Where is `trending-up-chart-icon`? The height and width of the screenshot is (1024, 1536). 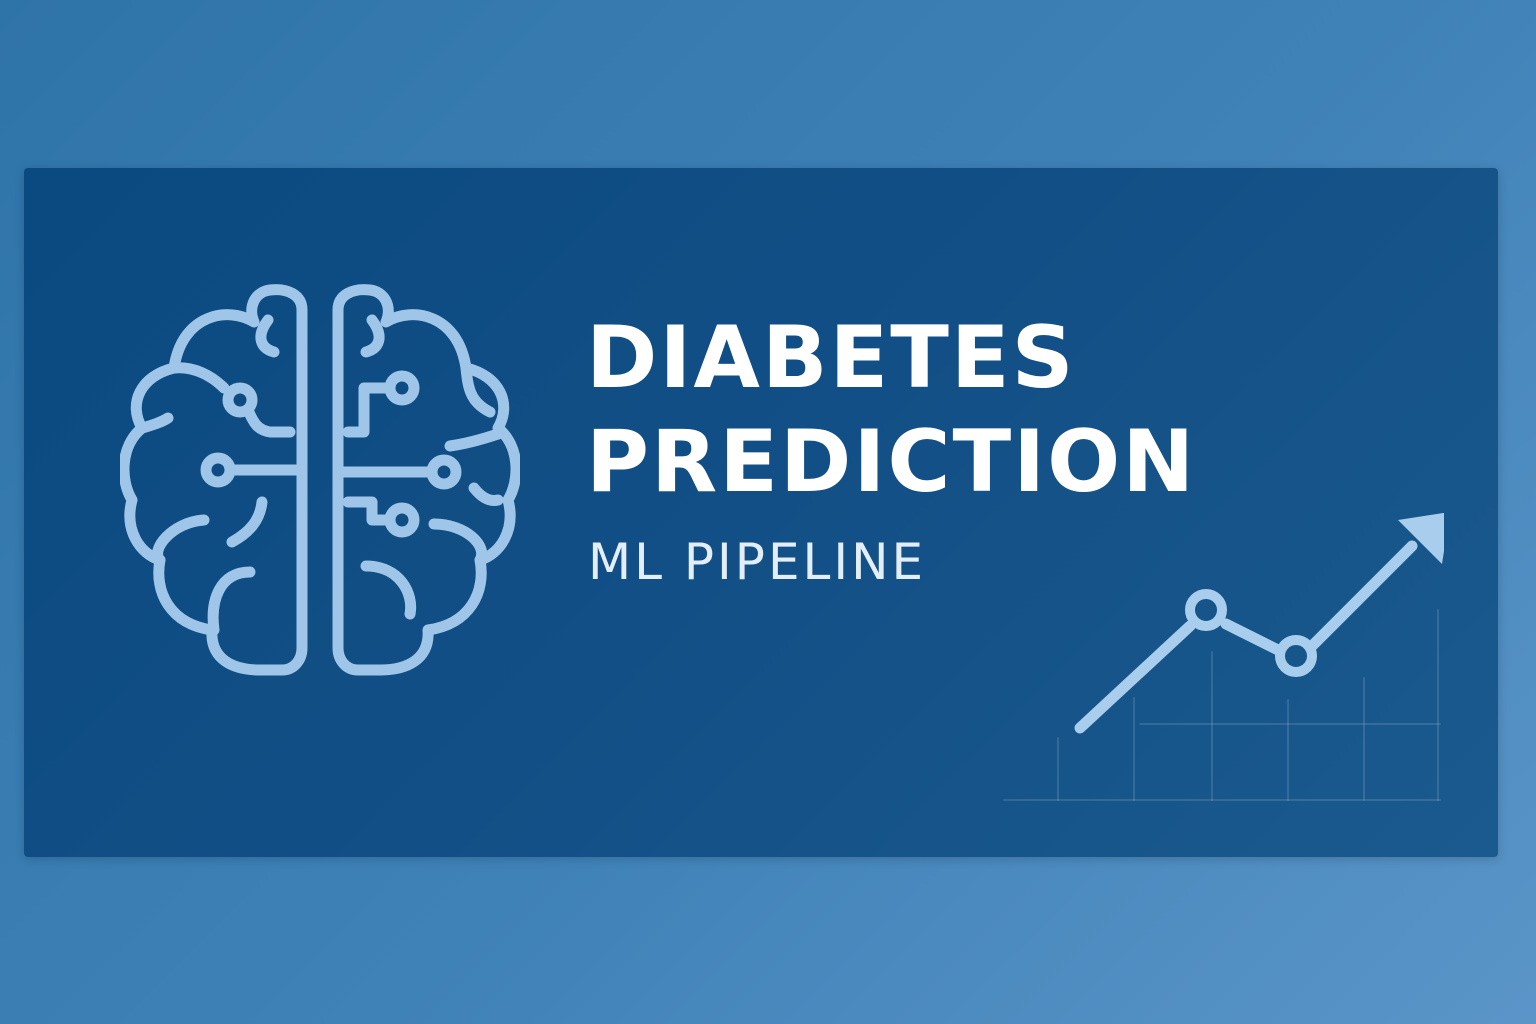
trending-up-chart-icon is located at coordinates (1223, 656).